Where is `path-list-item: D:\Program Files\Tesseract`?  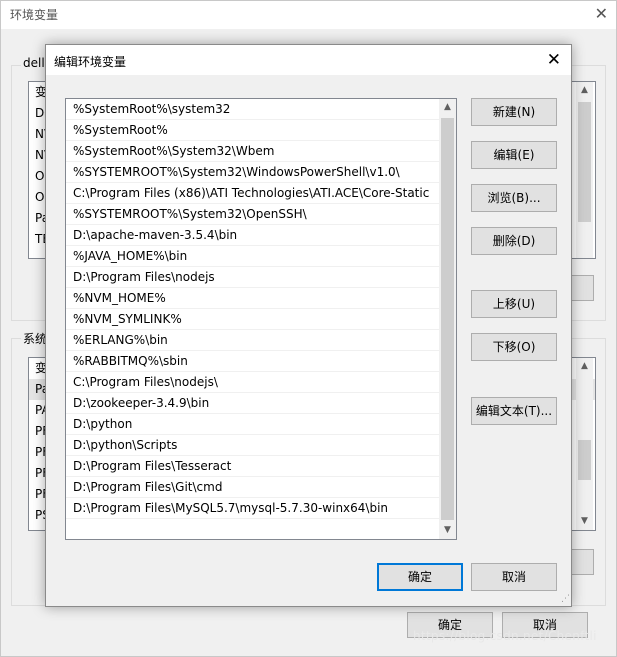 path-list-item: D:\Program Files\Tesseract is located at coordinates (252, 466).